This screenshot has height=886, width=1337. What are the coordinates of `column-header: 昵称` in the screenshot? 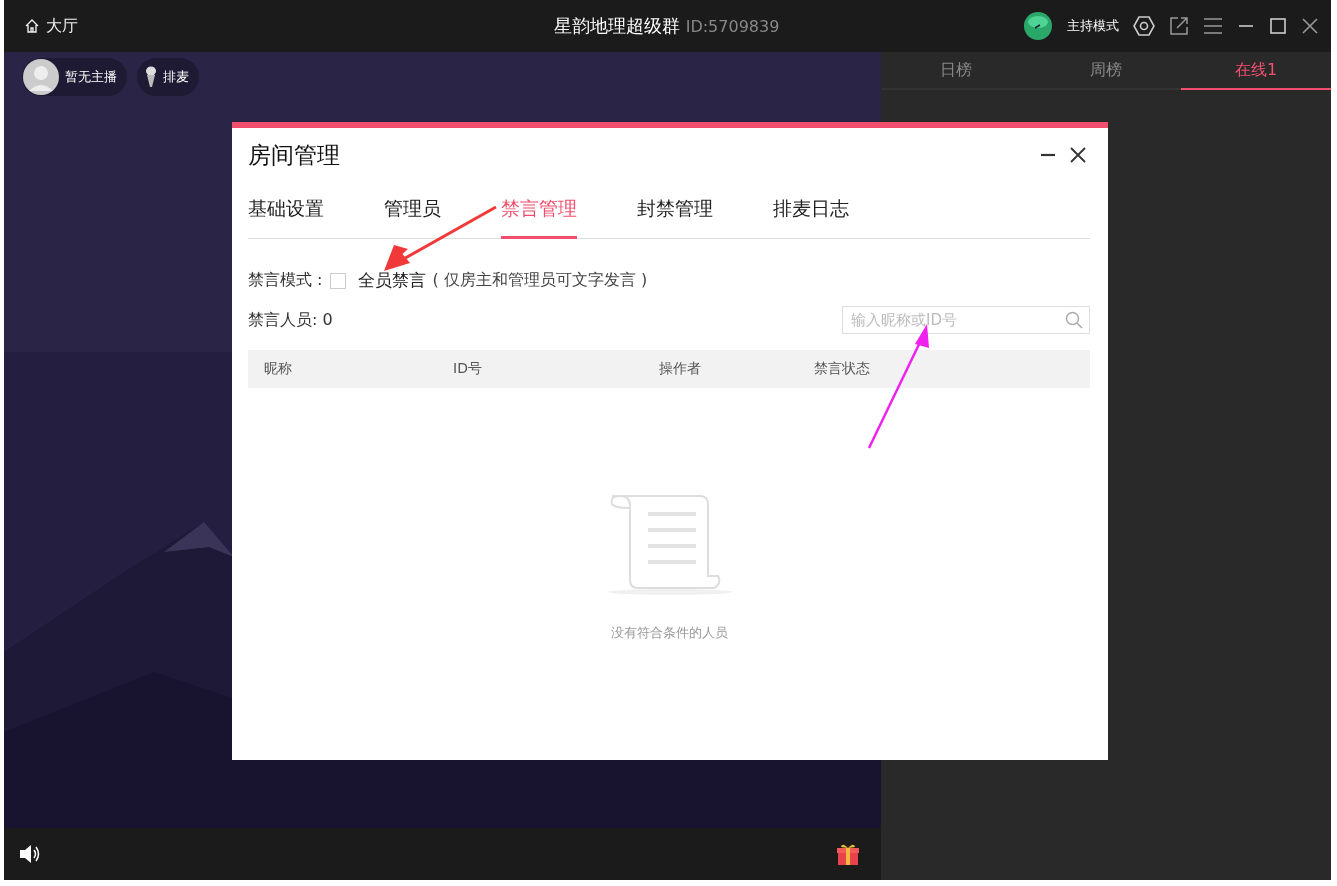 It's located at (278, 369).